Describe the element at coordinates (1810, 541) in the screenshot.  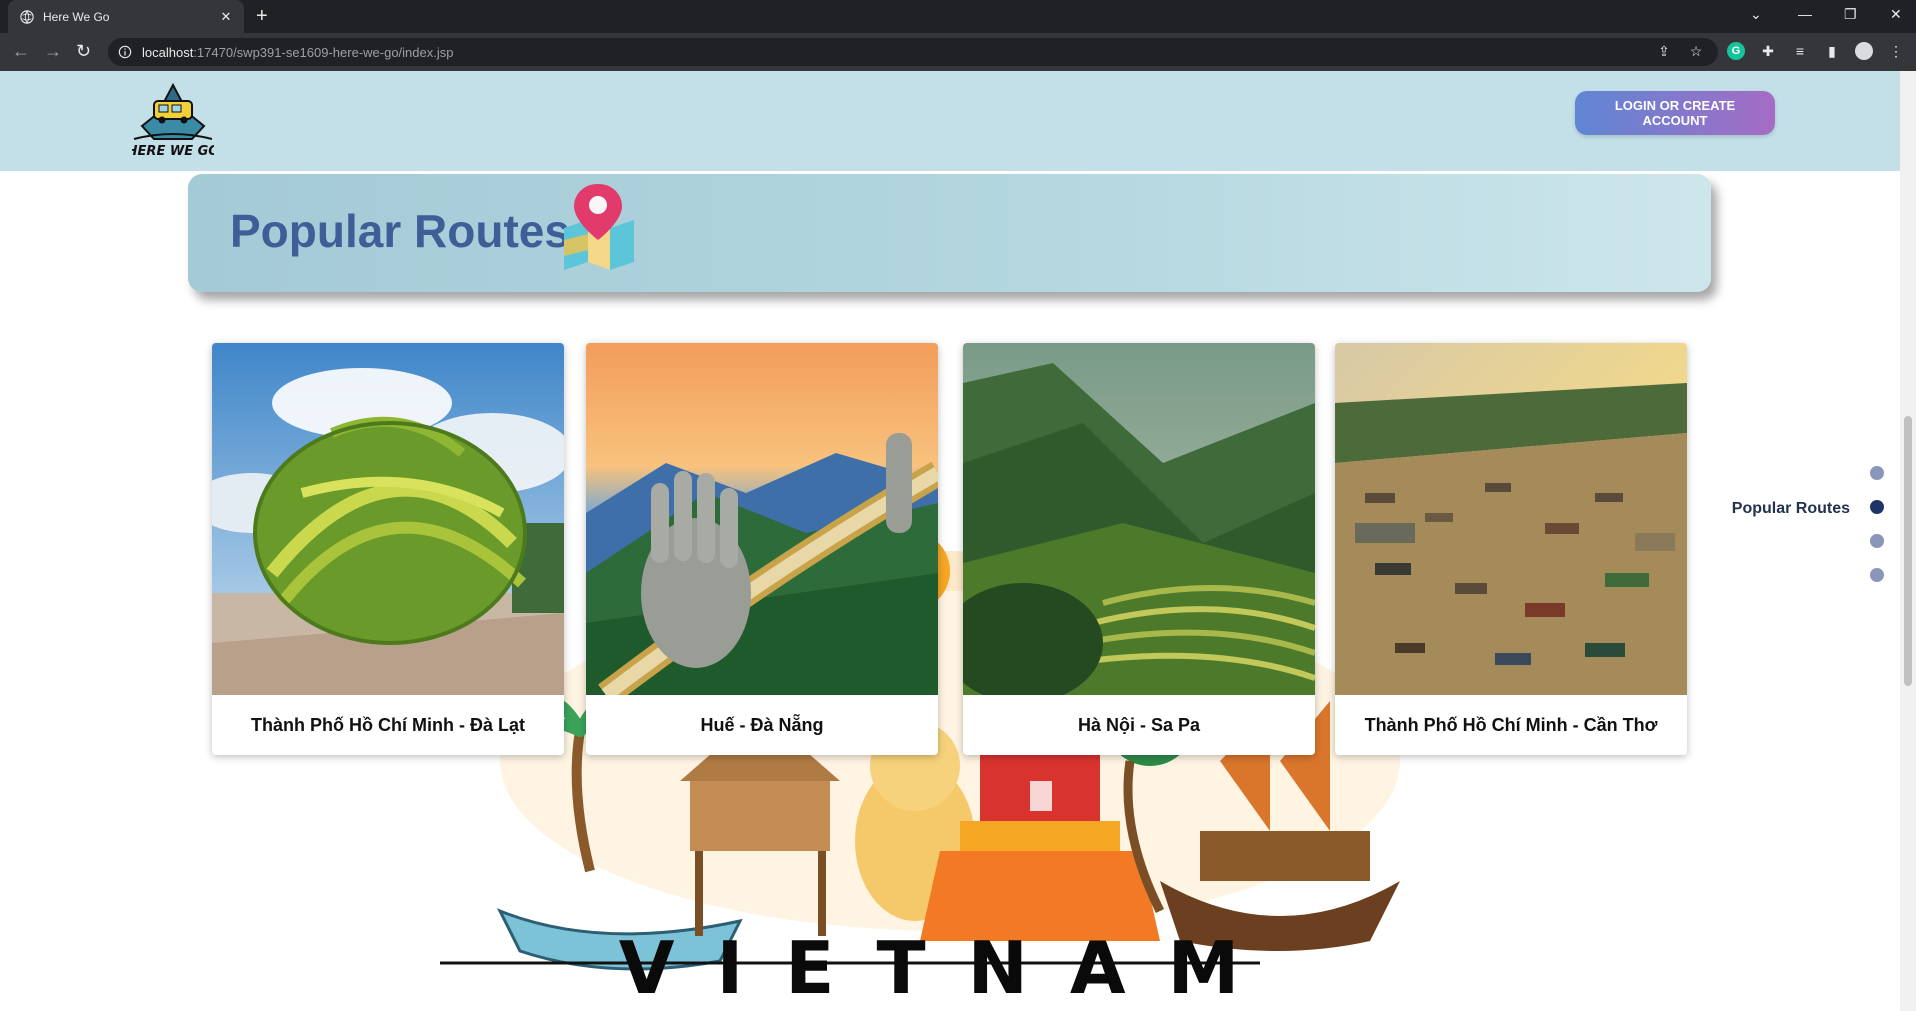
I see `section-dot-nav: Popular Routes` at that location.